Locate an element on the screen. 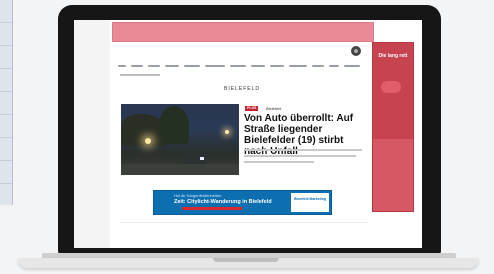 Image resolution: width=494 pixels, height=274 pixels. banner-logo-text: Bielefeld Marketing is located at coordinates (310, 199).